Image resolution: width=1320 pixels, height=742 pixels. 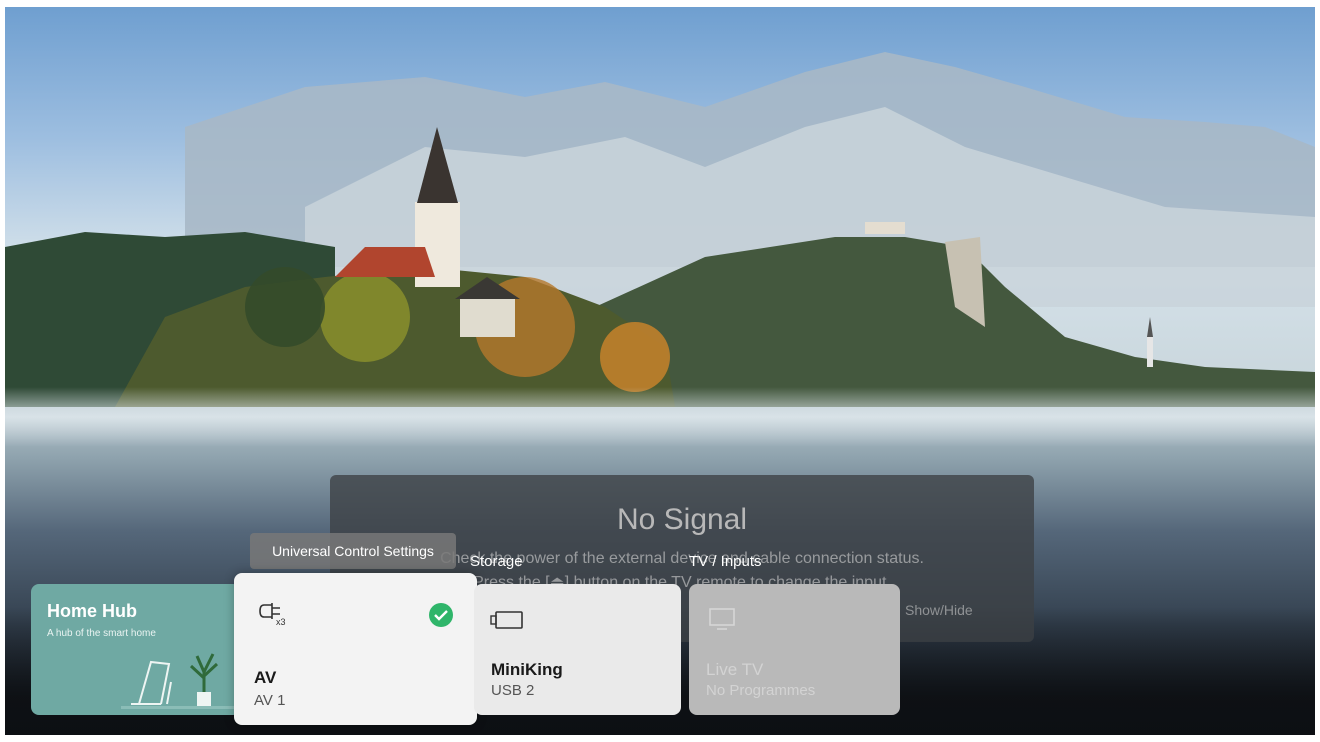 I want to click on lake-mist, so click(x=660, y=417).